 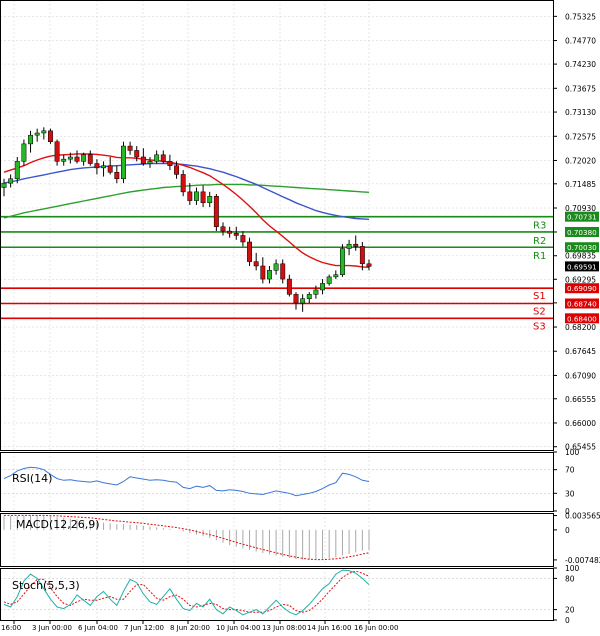 I want to click on stoch-tick-label: 0, so click(x=567, y=620).